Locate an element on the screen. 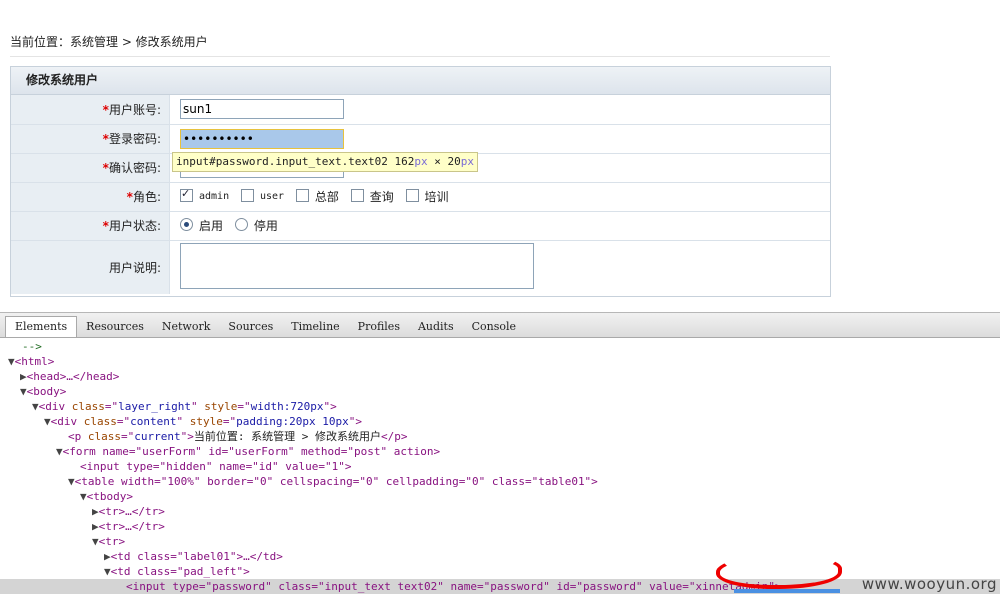 This screenshot has height=596, width=1000. password-label: *登录密码: is located at coordinates (90, 139).